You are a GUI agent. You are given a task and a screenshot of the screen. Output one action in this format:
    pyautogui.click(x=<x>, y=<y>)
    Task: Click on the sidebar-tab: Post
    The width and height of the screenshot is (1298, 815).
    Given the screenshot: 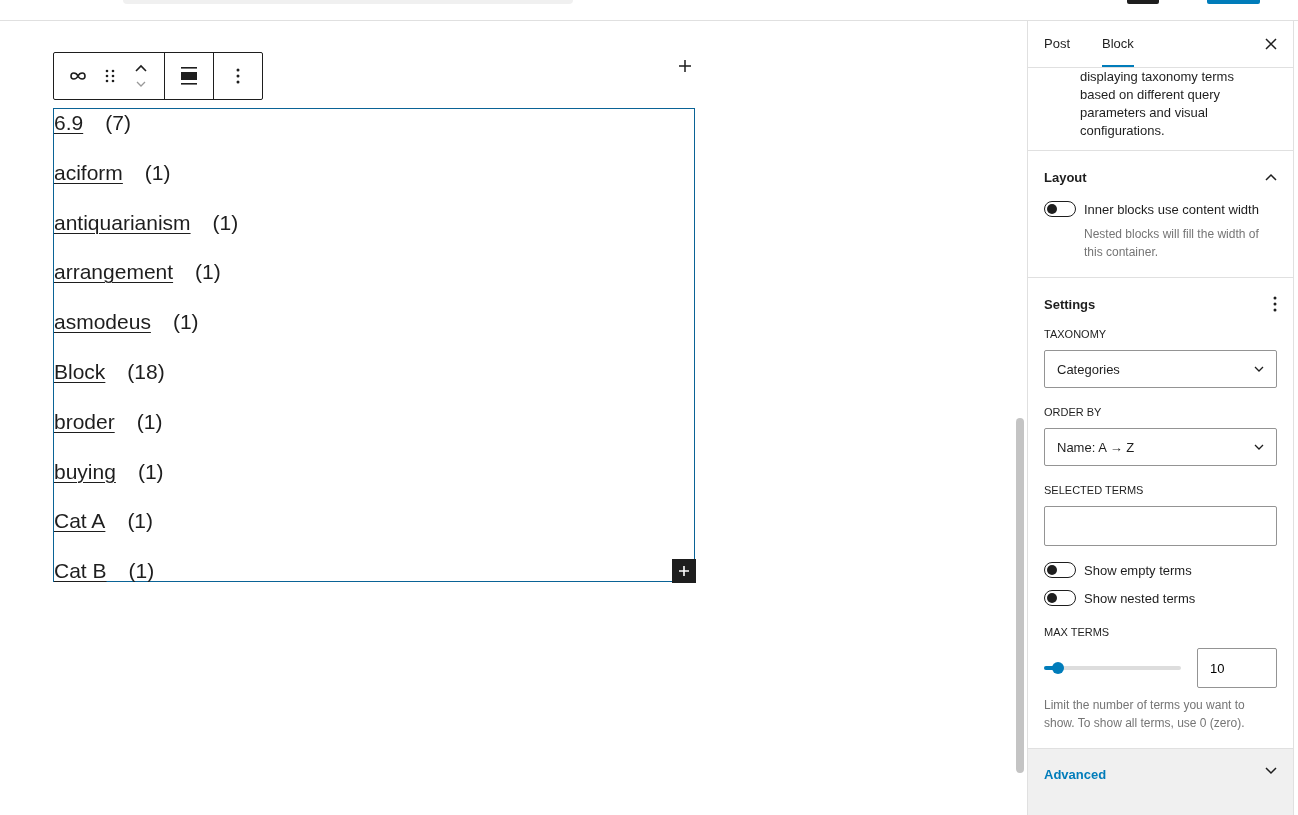 What is the action you would take?
    pyautogui.click(x=1057, y=44)
    